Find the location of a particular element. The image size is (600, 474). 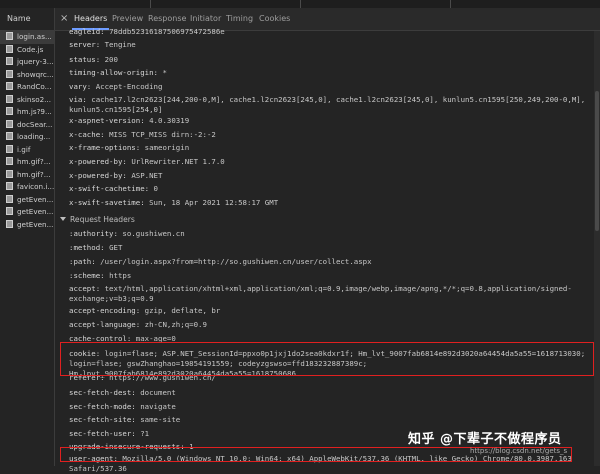

header-key: x-powered-by: is located at coordinates (98, 175).